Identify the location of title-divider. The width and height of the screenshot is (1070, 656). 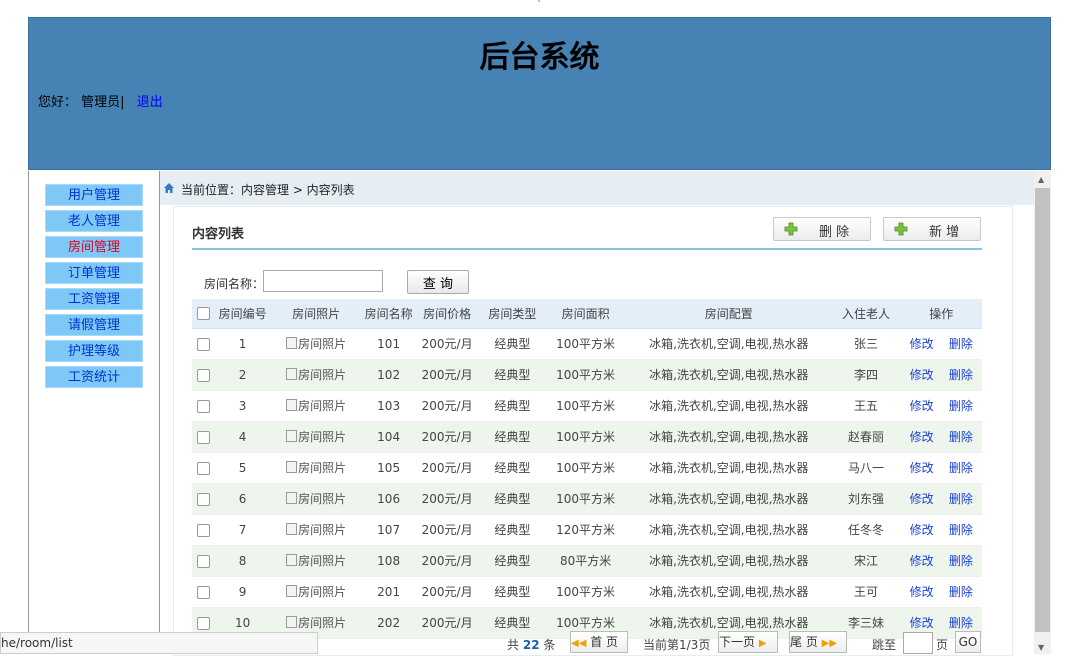
(587, 249).